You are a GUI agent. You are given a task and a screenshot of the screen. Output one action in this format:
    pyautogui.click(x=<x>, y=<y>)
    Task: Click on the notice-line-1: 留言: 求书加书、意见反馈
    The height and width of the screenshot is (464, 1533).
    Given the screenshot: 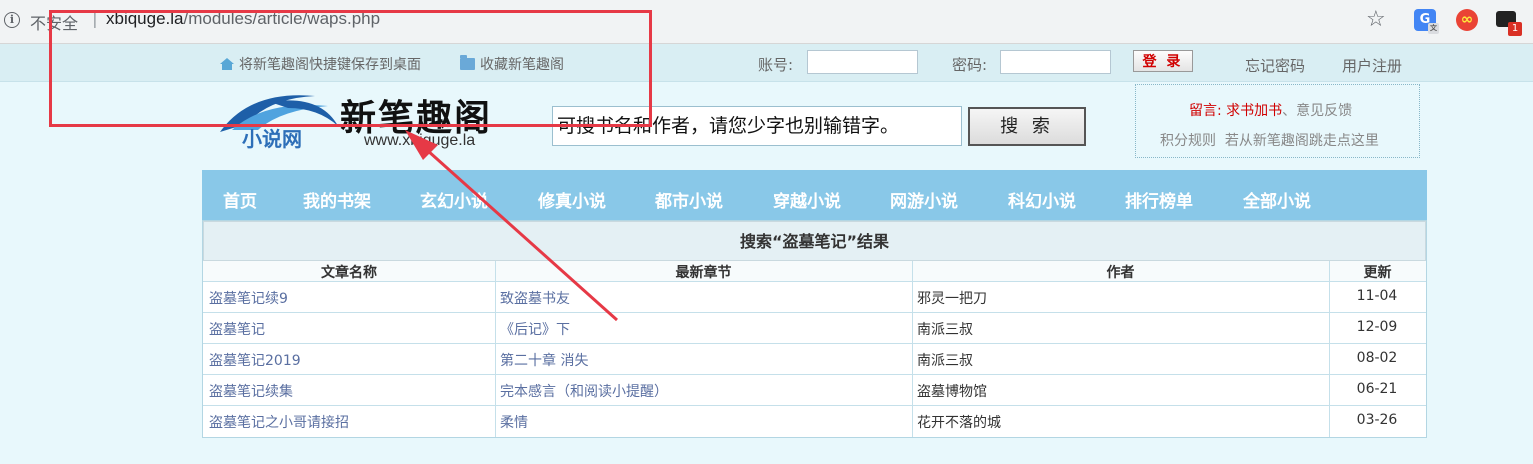 What is the action you would take?
    pyautogui.click(x=1270, y=110)
    